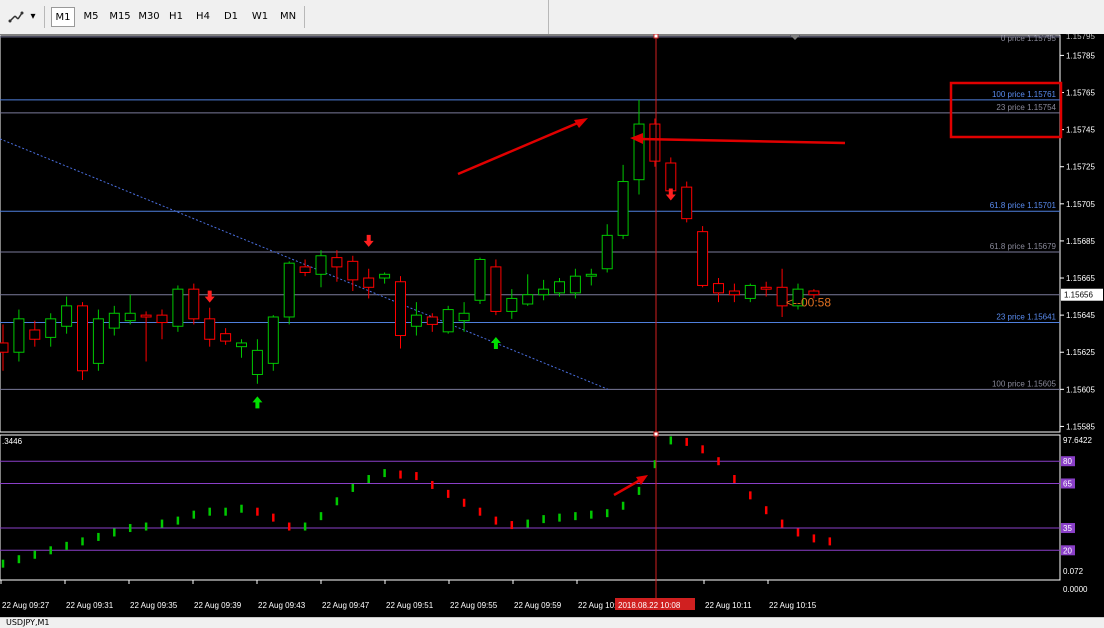  What do you see at coordinates (1080, 352) in the screenshot?
I see `price-axis-label: 1.15625` at bounding box center [1080, 352].